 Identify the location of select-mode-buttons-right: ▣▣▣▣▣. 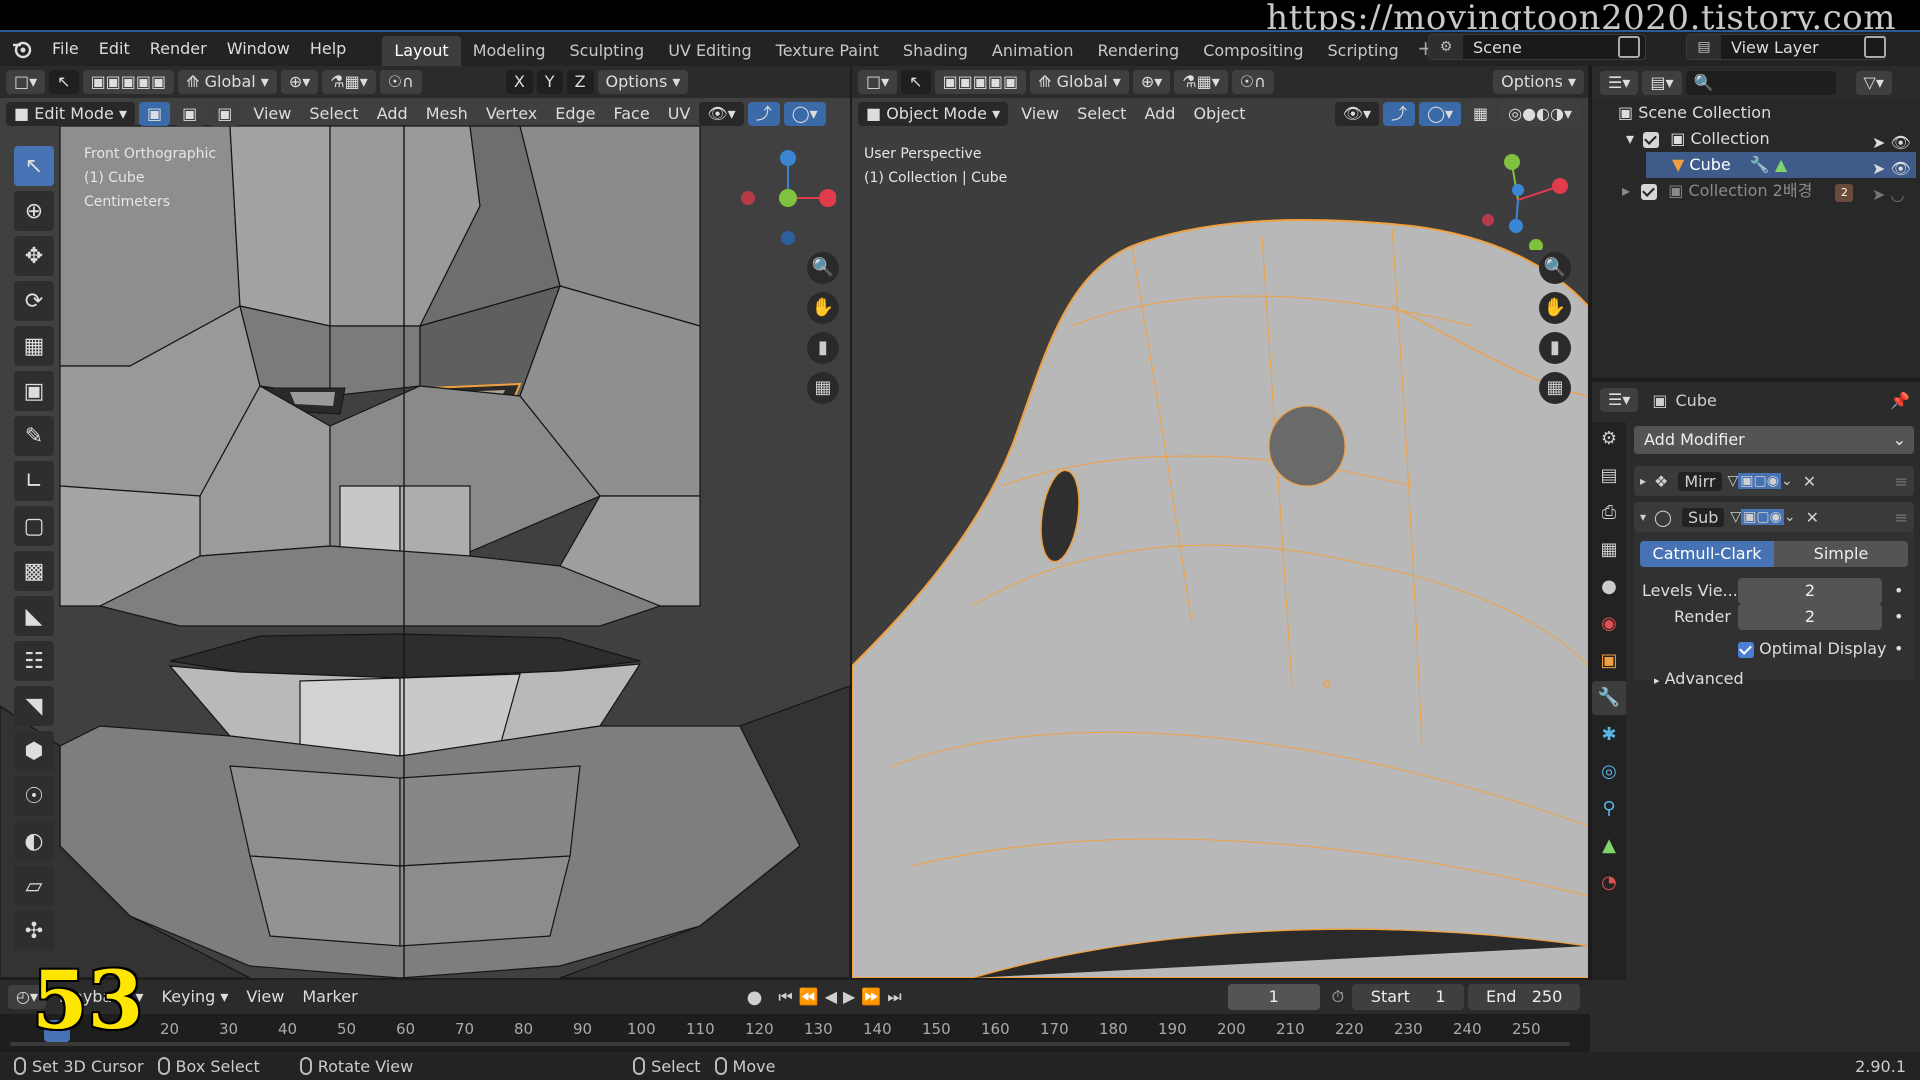
(980, 82).